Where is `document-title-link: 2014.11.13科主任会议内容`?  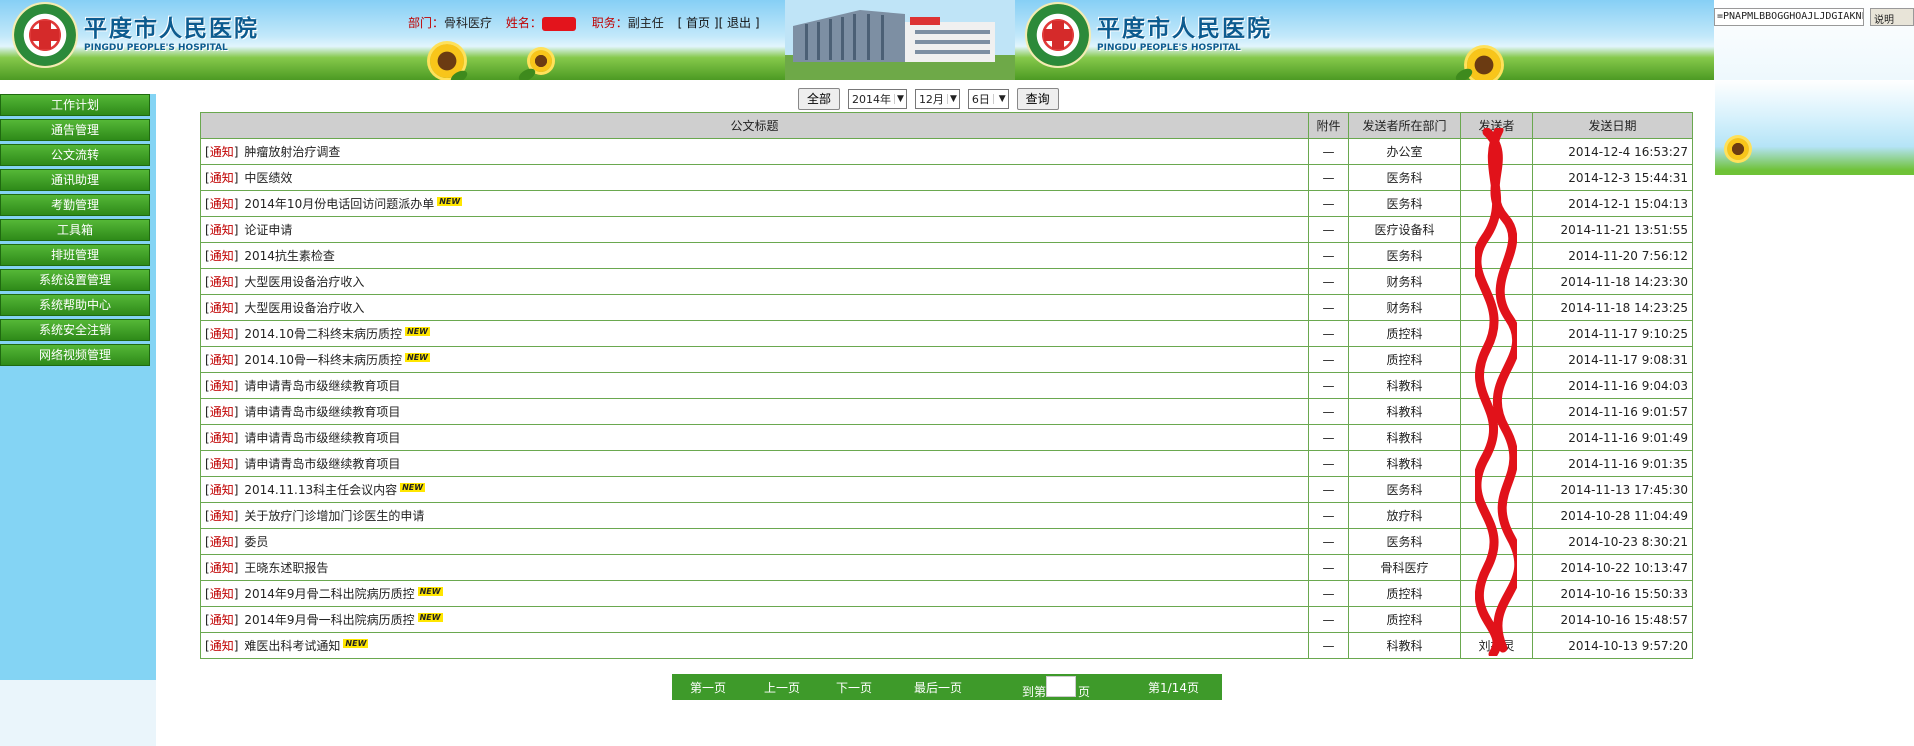
document-title-link: 2014.11.13科主任会议内容 is located at coordinates (320, 490).